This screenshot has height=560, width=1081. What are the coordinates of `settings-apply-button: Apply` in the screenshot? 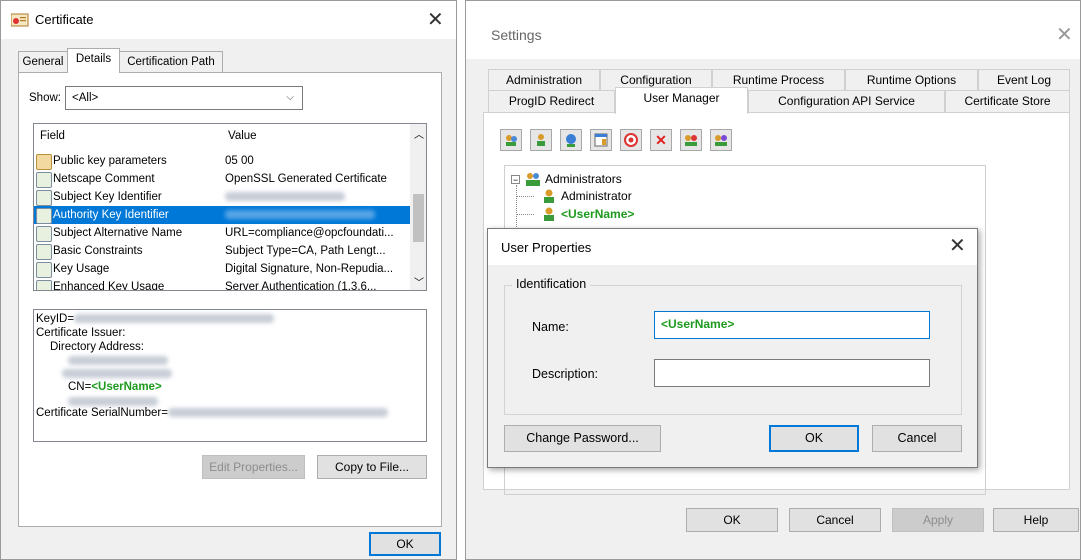 It's located at (938, 520).